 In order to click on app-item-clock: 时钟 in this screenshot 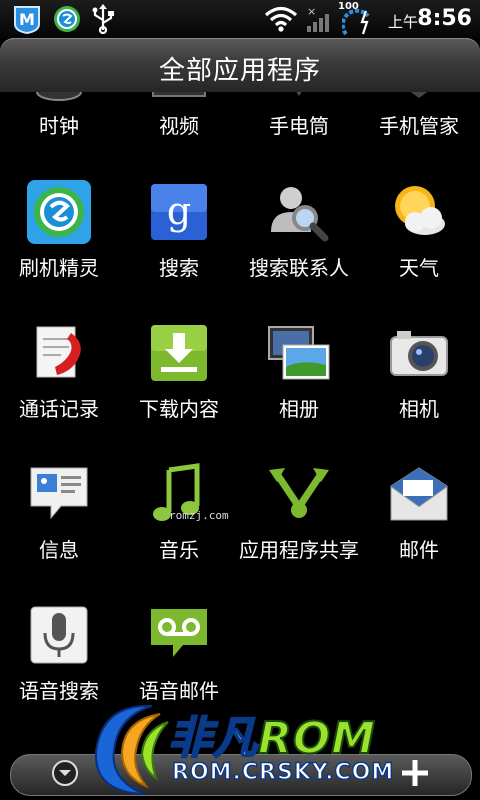, I will do `click(59, 135)`.